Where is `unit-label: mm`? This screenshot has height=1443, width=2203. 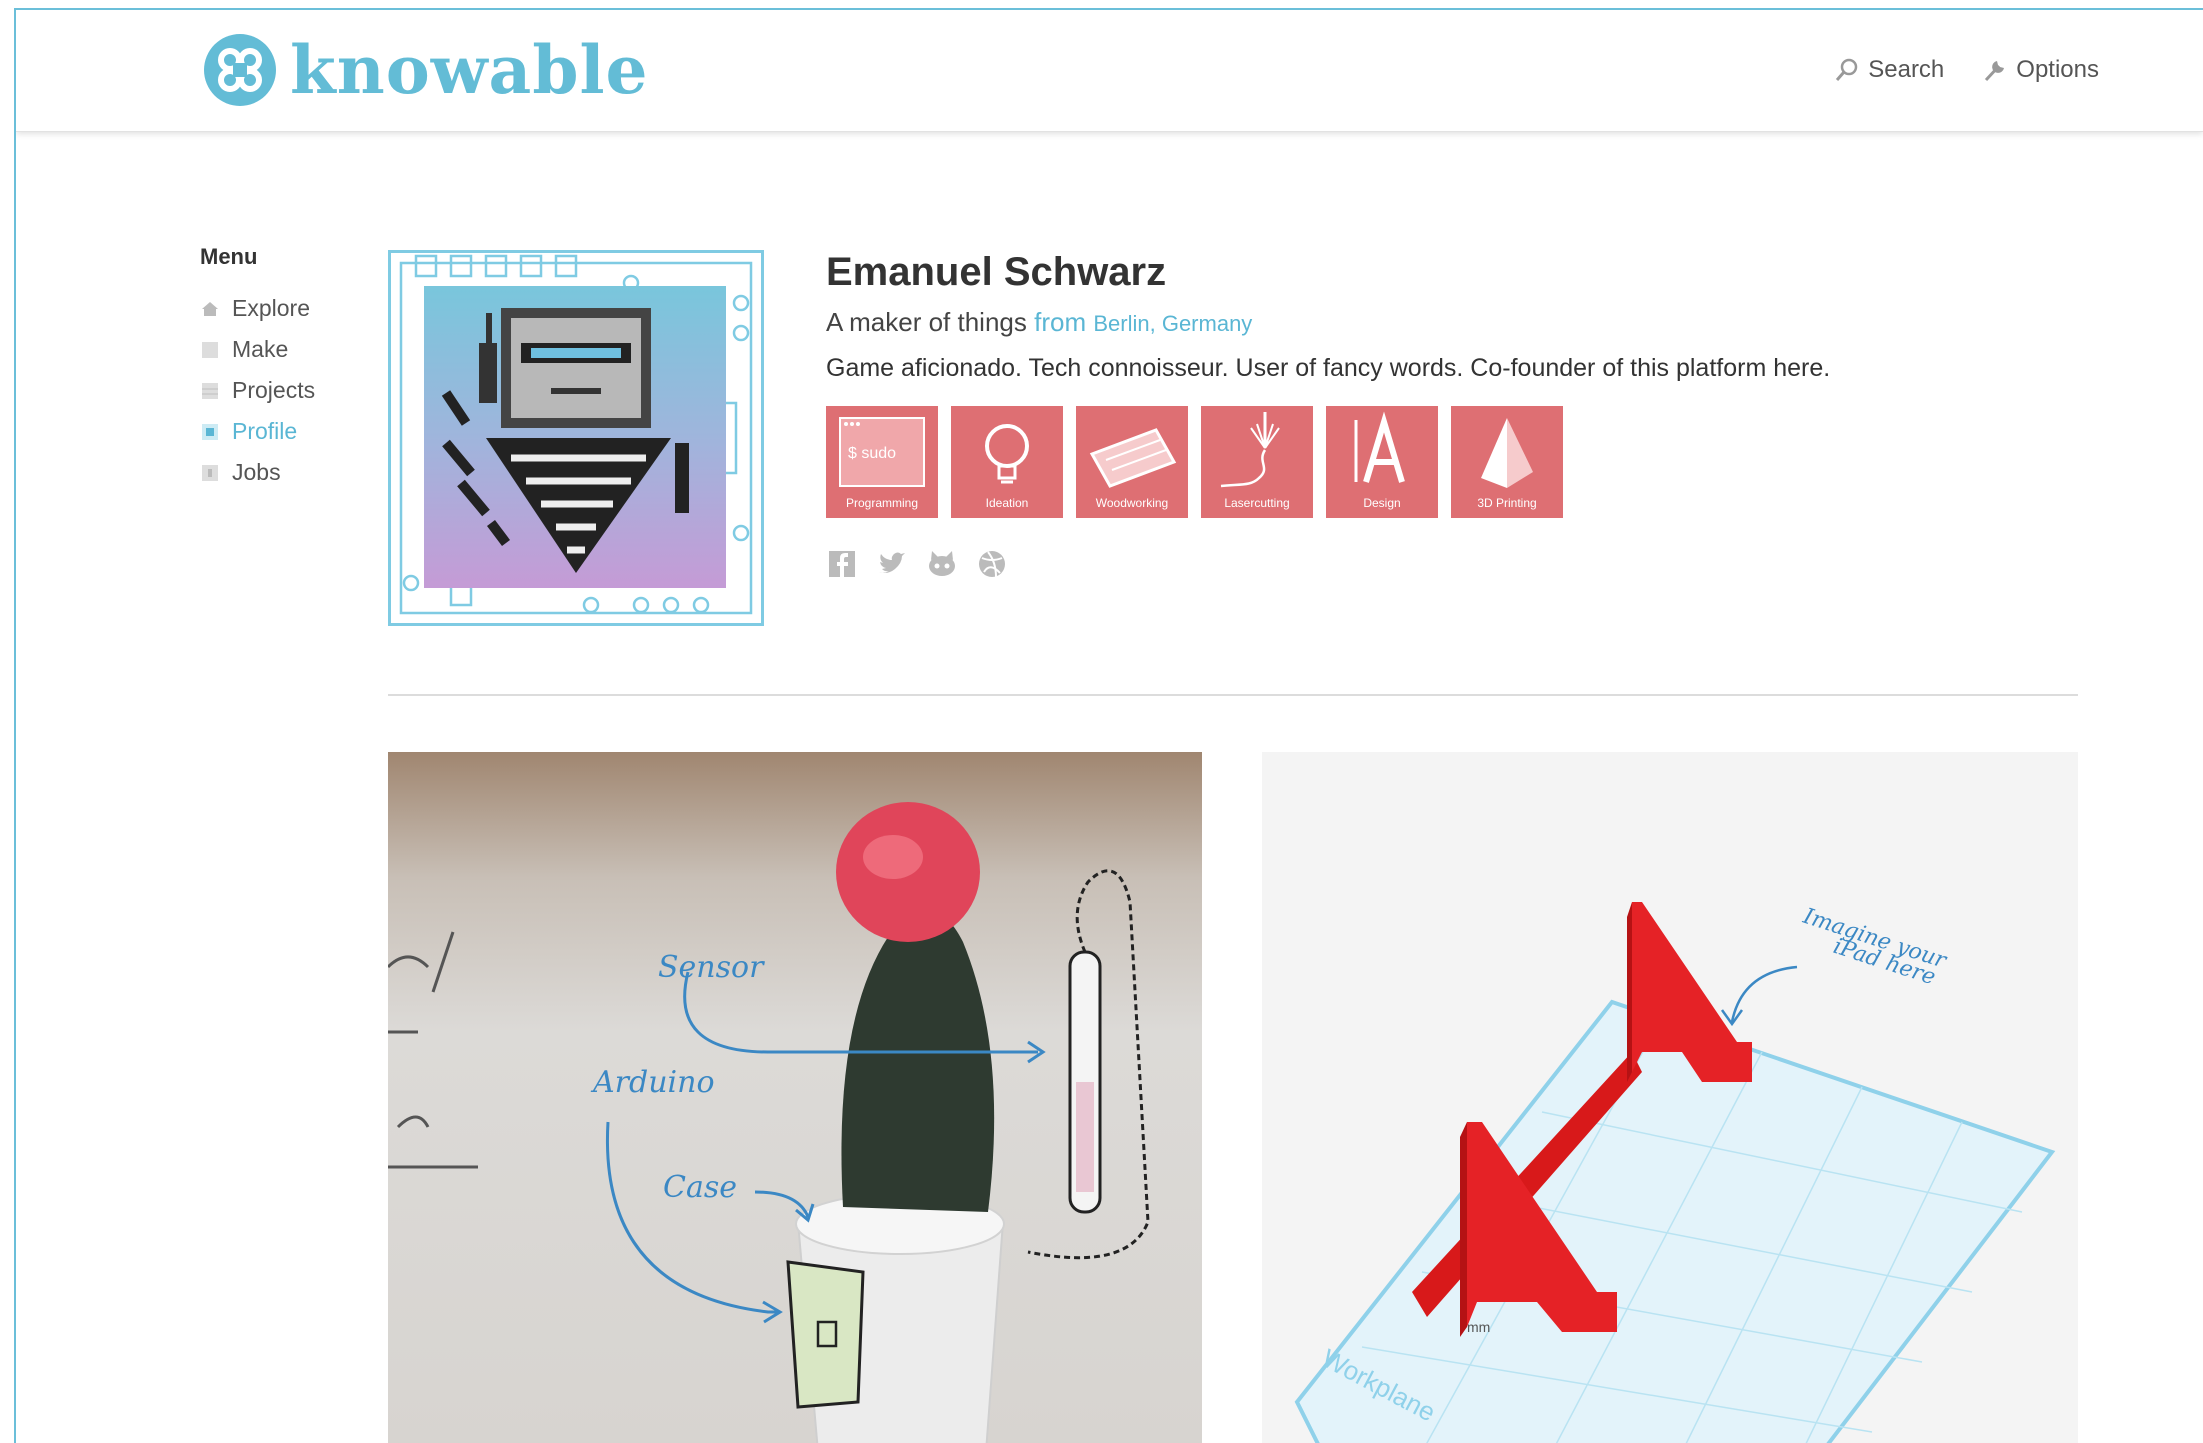 unit-label: mm is located at coordinates (1478, 1327).